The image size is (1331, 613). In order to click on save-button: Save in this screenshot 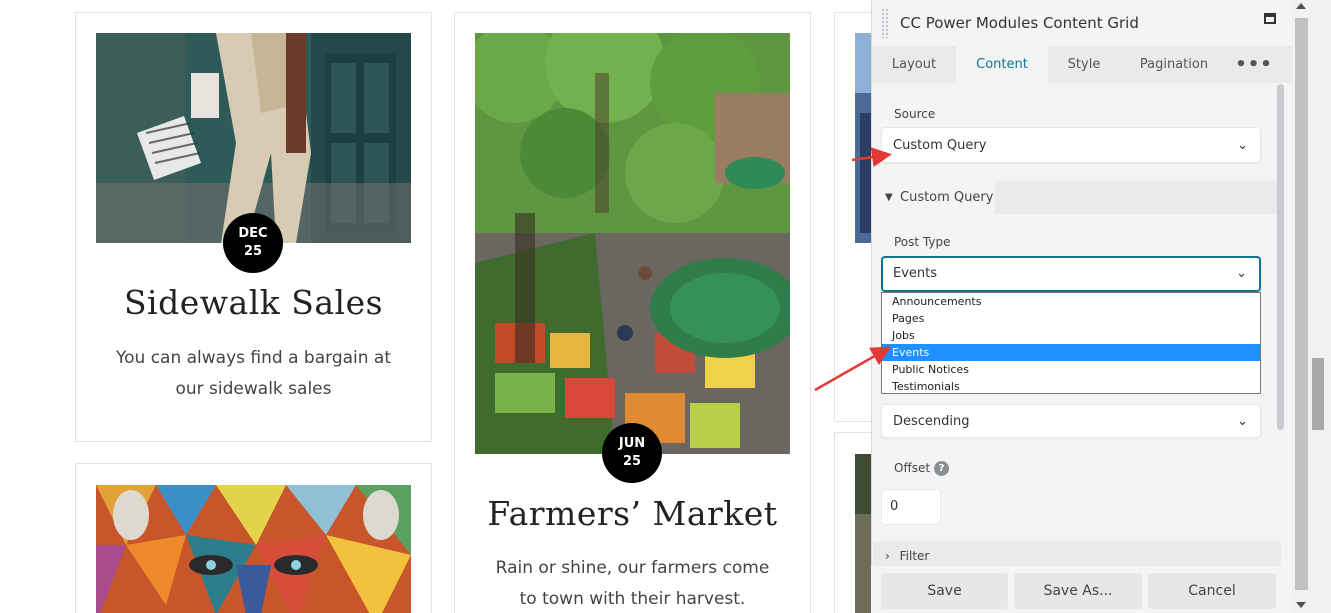, I will do `click(944, 591)`.